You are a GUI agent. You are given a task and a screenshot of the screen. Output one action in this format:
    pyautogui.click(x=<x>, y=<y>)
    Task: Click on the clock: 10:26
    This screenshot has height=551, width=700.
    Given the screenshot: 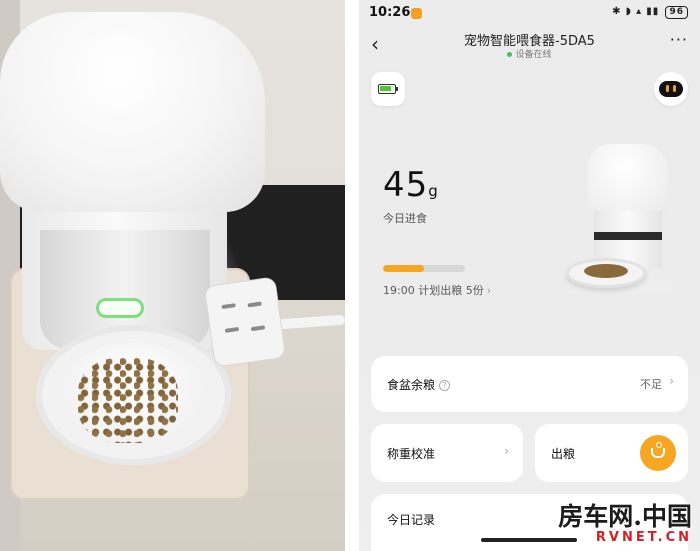 What is the action you would take?
    pyautogui.click(x=390, y=12)
    